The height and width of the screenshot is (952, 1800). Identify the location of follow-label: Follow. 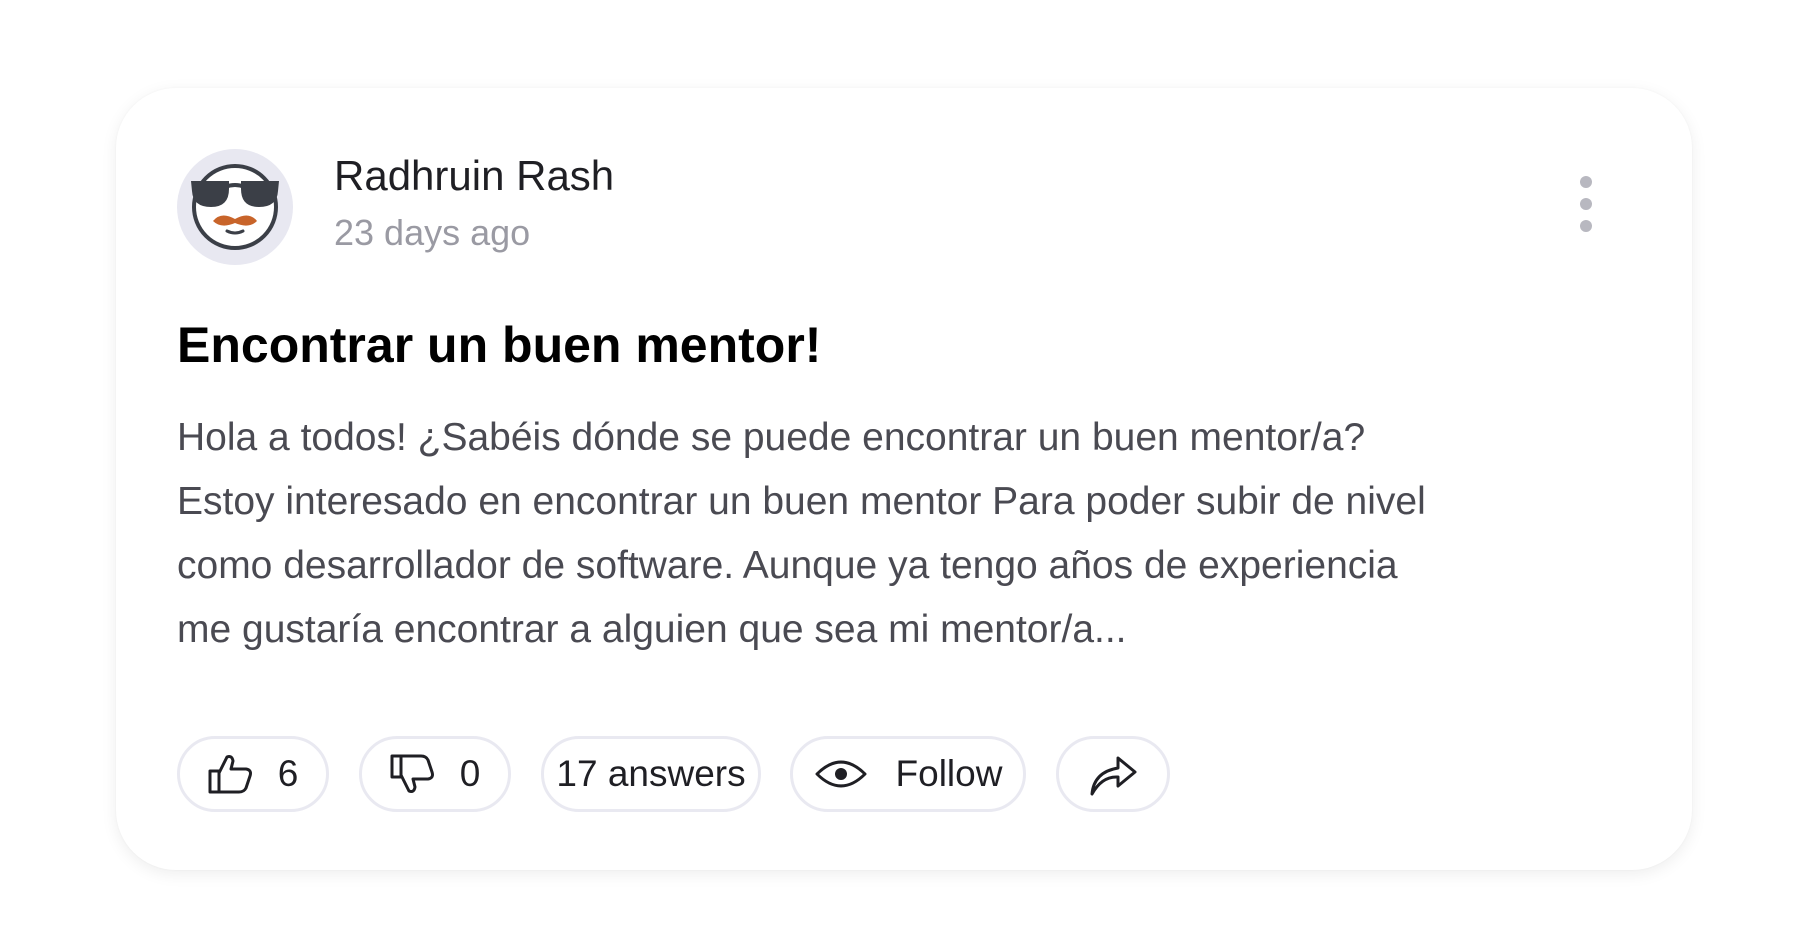
(949, 773).